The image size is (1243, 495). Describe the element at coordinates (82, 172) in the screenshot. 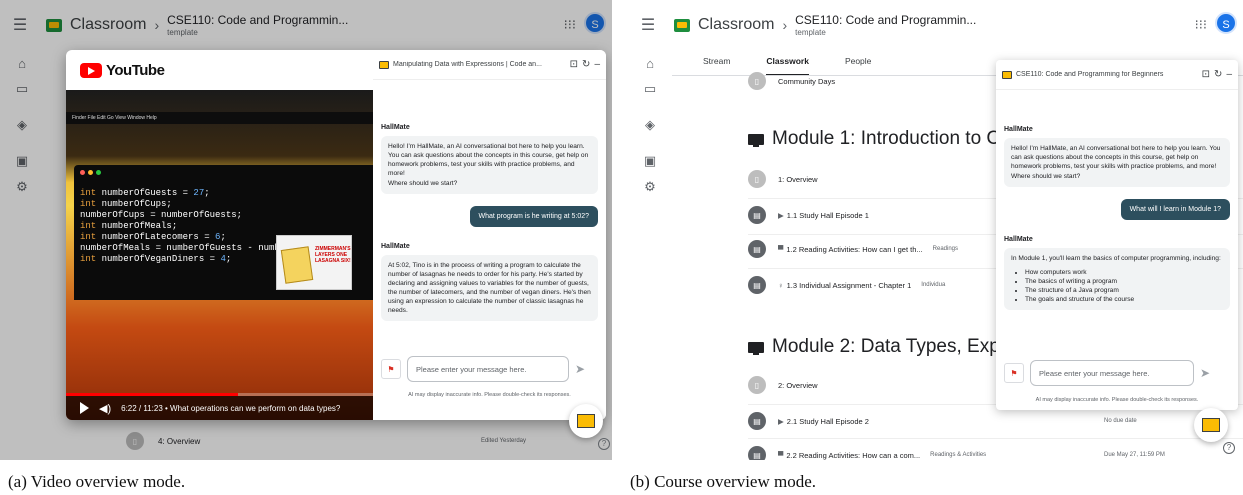

I see `window-close-dot` at that location.